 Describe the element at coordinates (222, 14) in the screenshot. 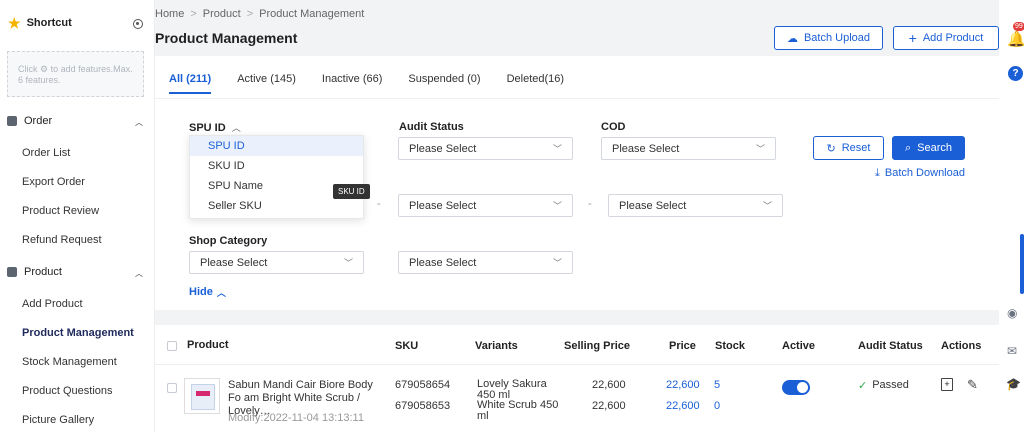

I see `breadcrumb-product: Product` at that location.